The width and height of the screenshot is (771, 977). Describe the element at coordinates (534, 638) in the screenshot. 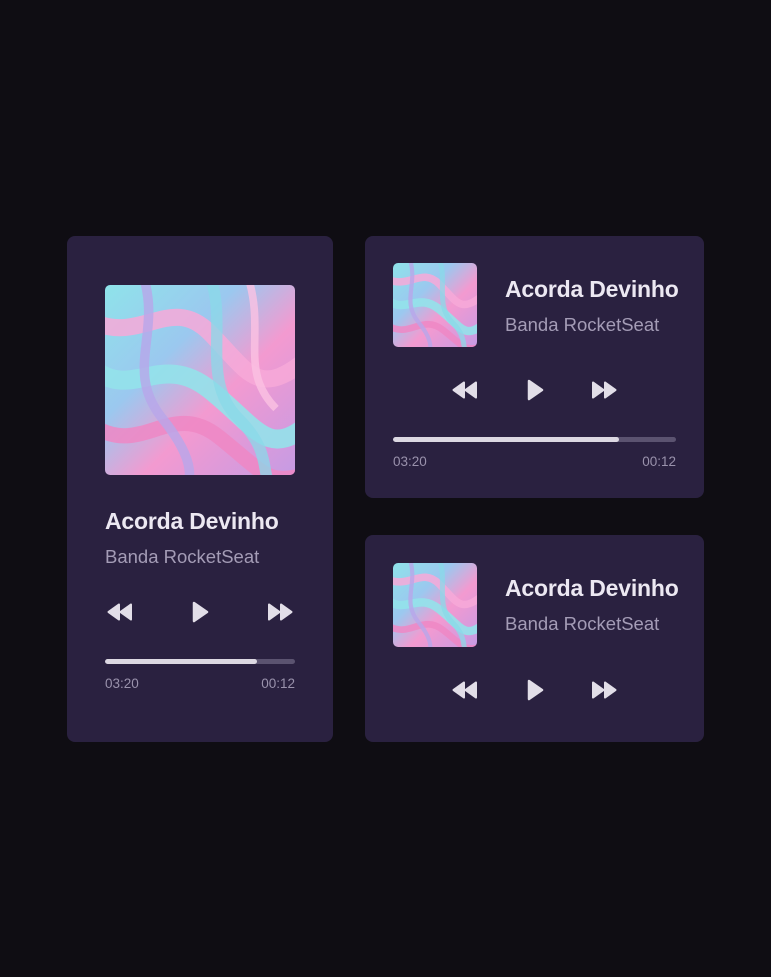

I see `music-player-card-mini: Acorda Devinho Banda RocketSeat` at that location.